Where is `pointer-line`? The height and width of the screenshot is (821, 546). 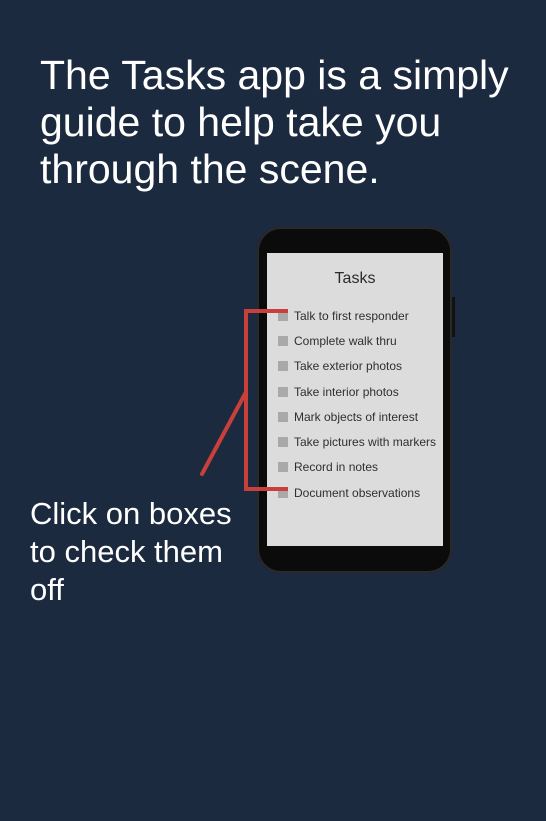
pointer-line is located at coordinates (224, 433).